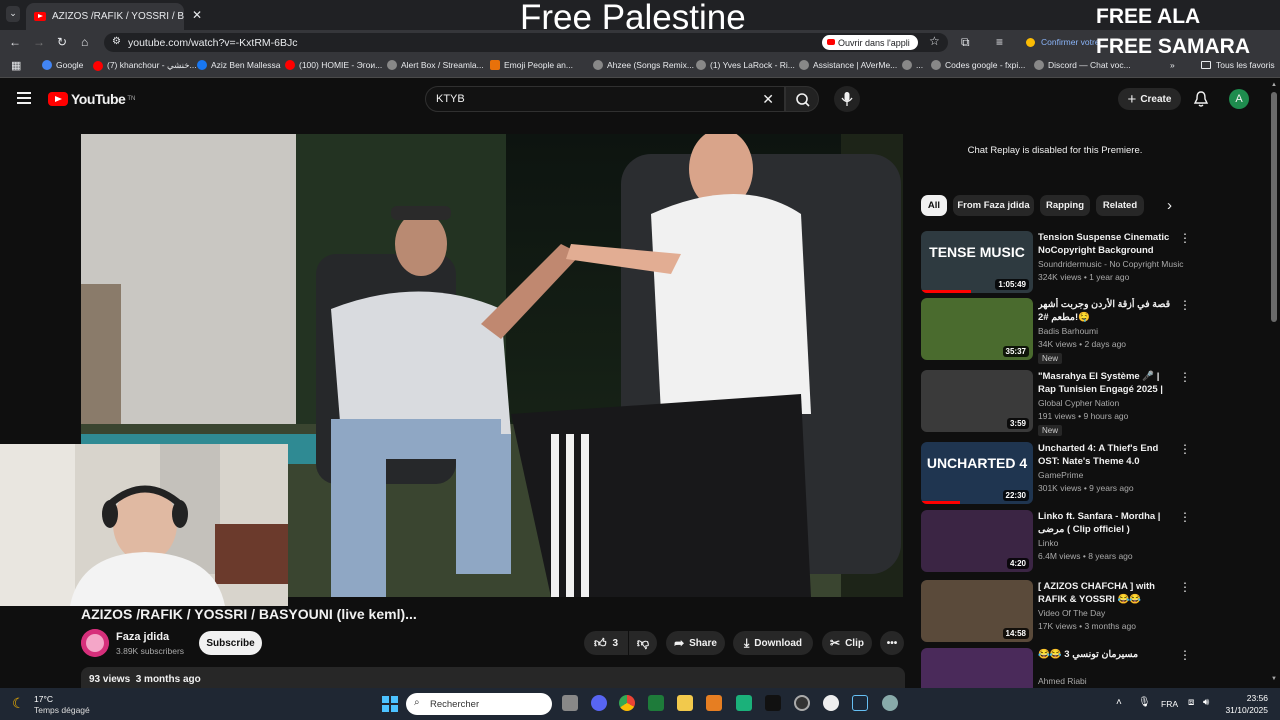  I want to click on profile-confirm: Confirmer votre, so click(1063, 42).